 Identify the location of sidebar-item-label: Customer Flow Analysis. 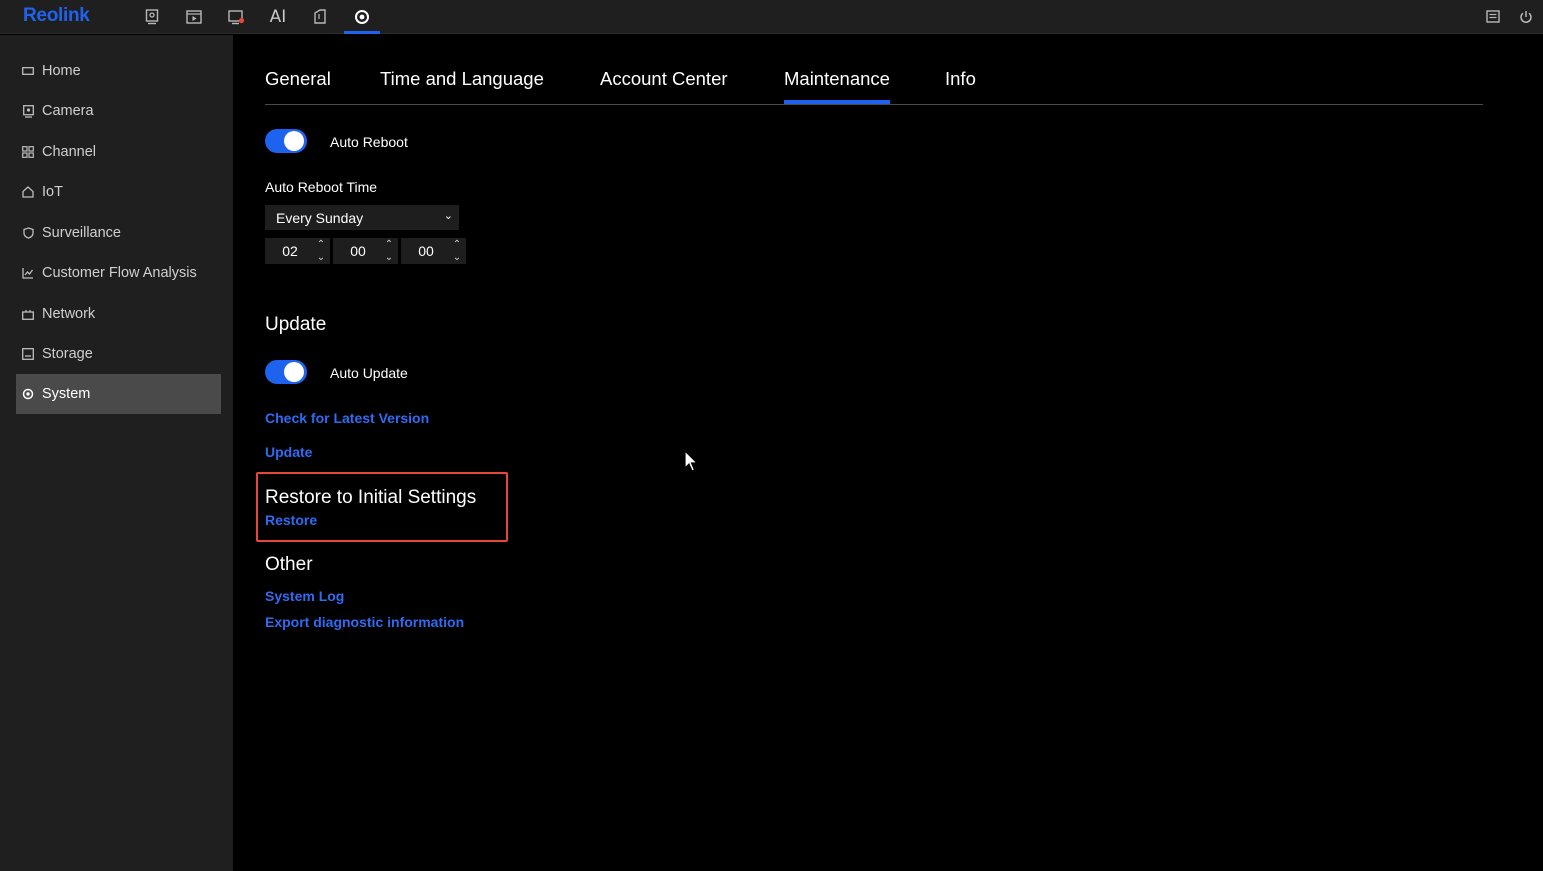
(119, 273).